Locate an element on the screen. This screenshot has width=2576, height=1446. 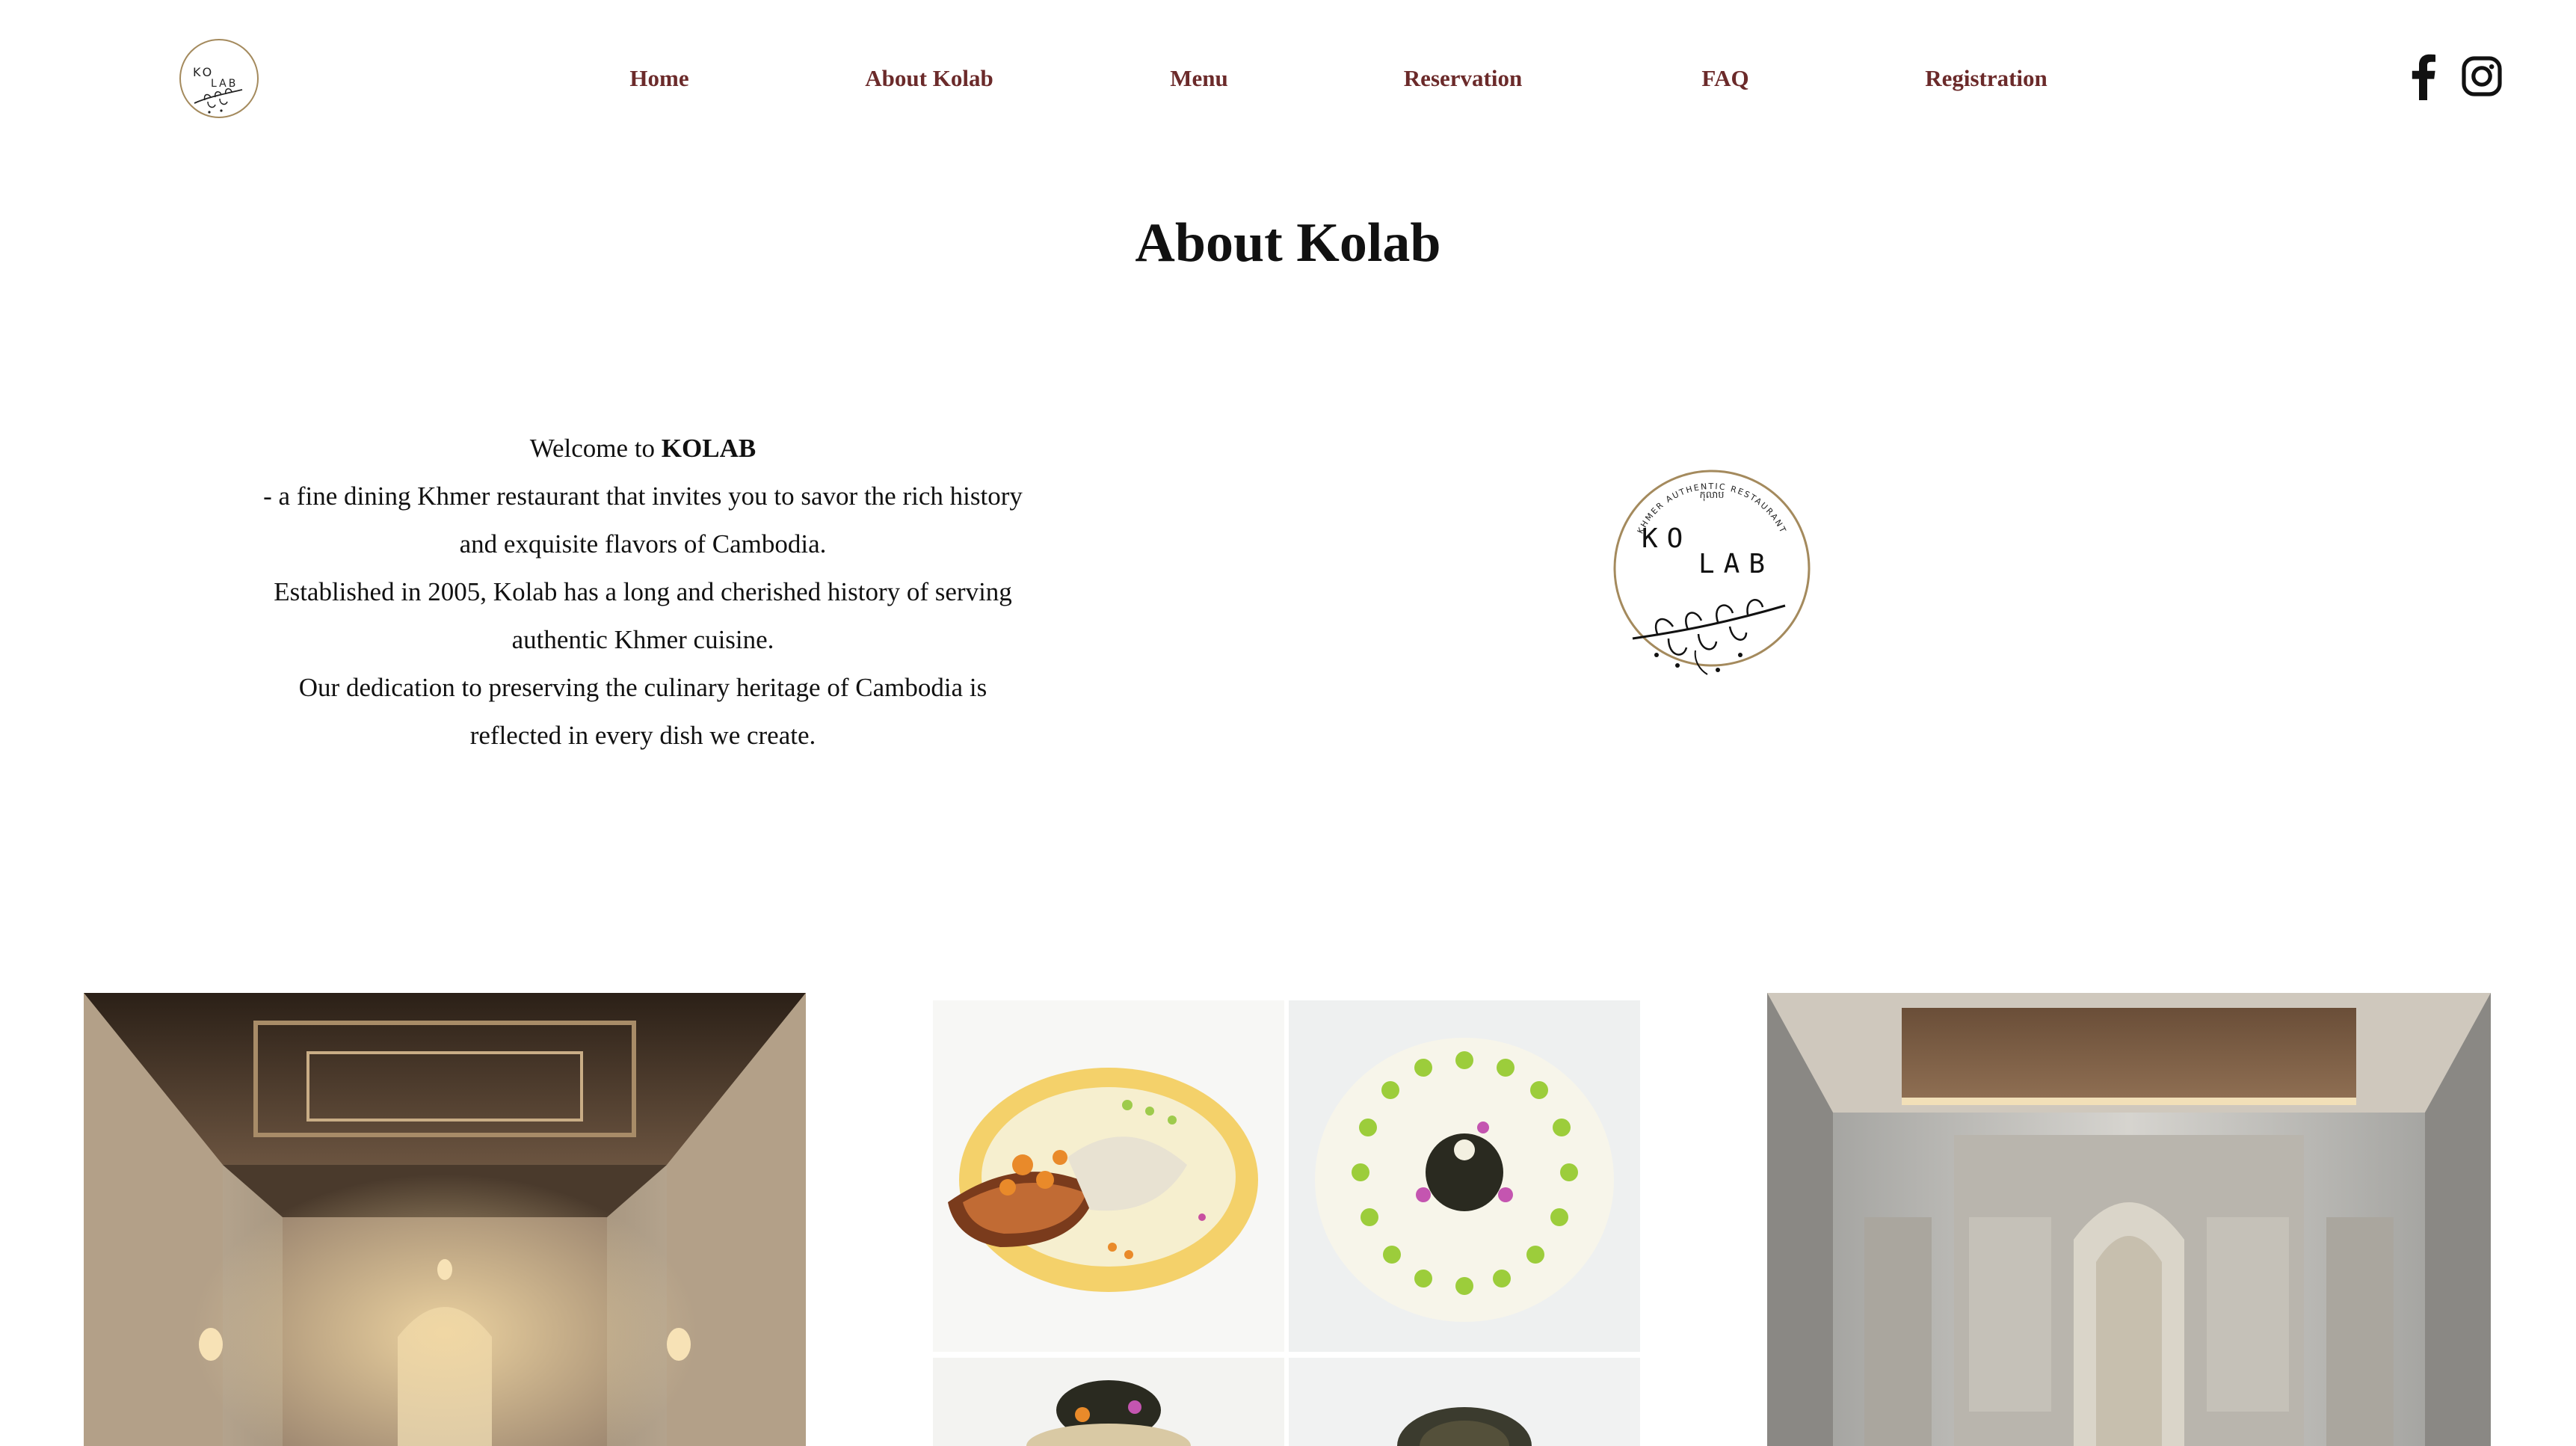
header-logo: KO LAB is located at coordinates (219, 78).